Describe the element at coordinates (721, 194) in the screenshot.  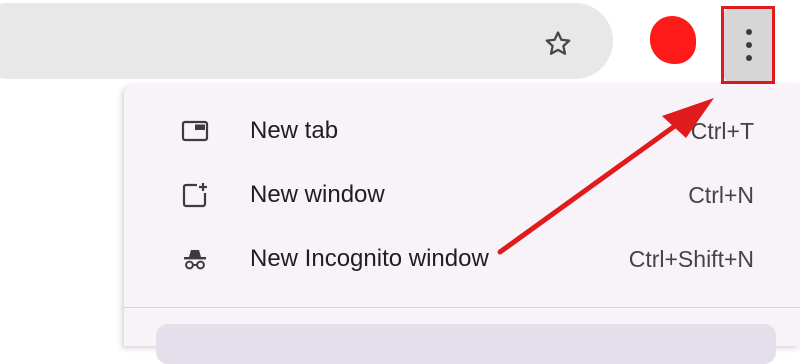
I see `menu-item-shortcut: Ctrl+N` at that location.